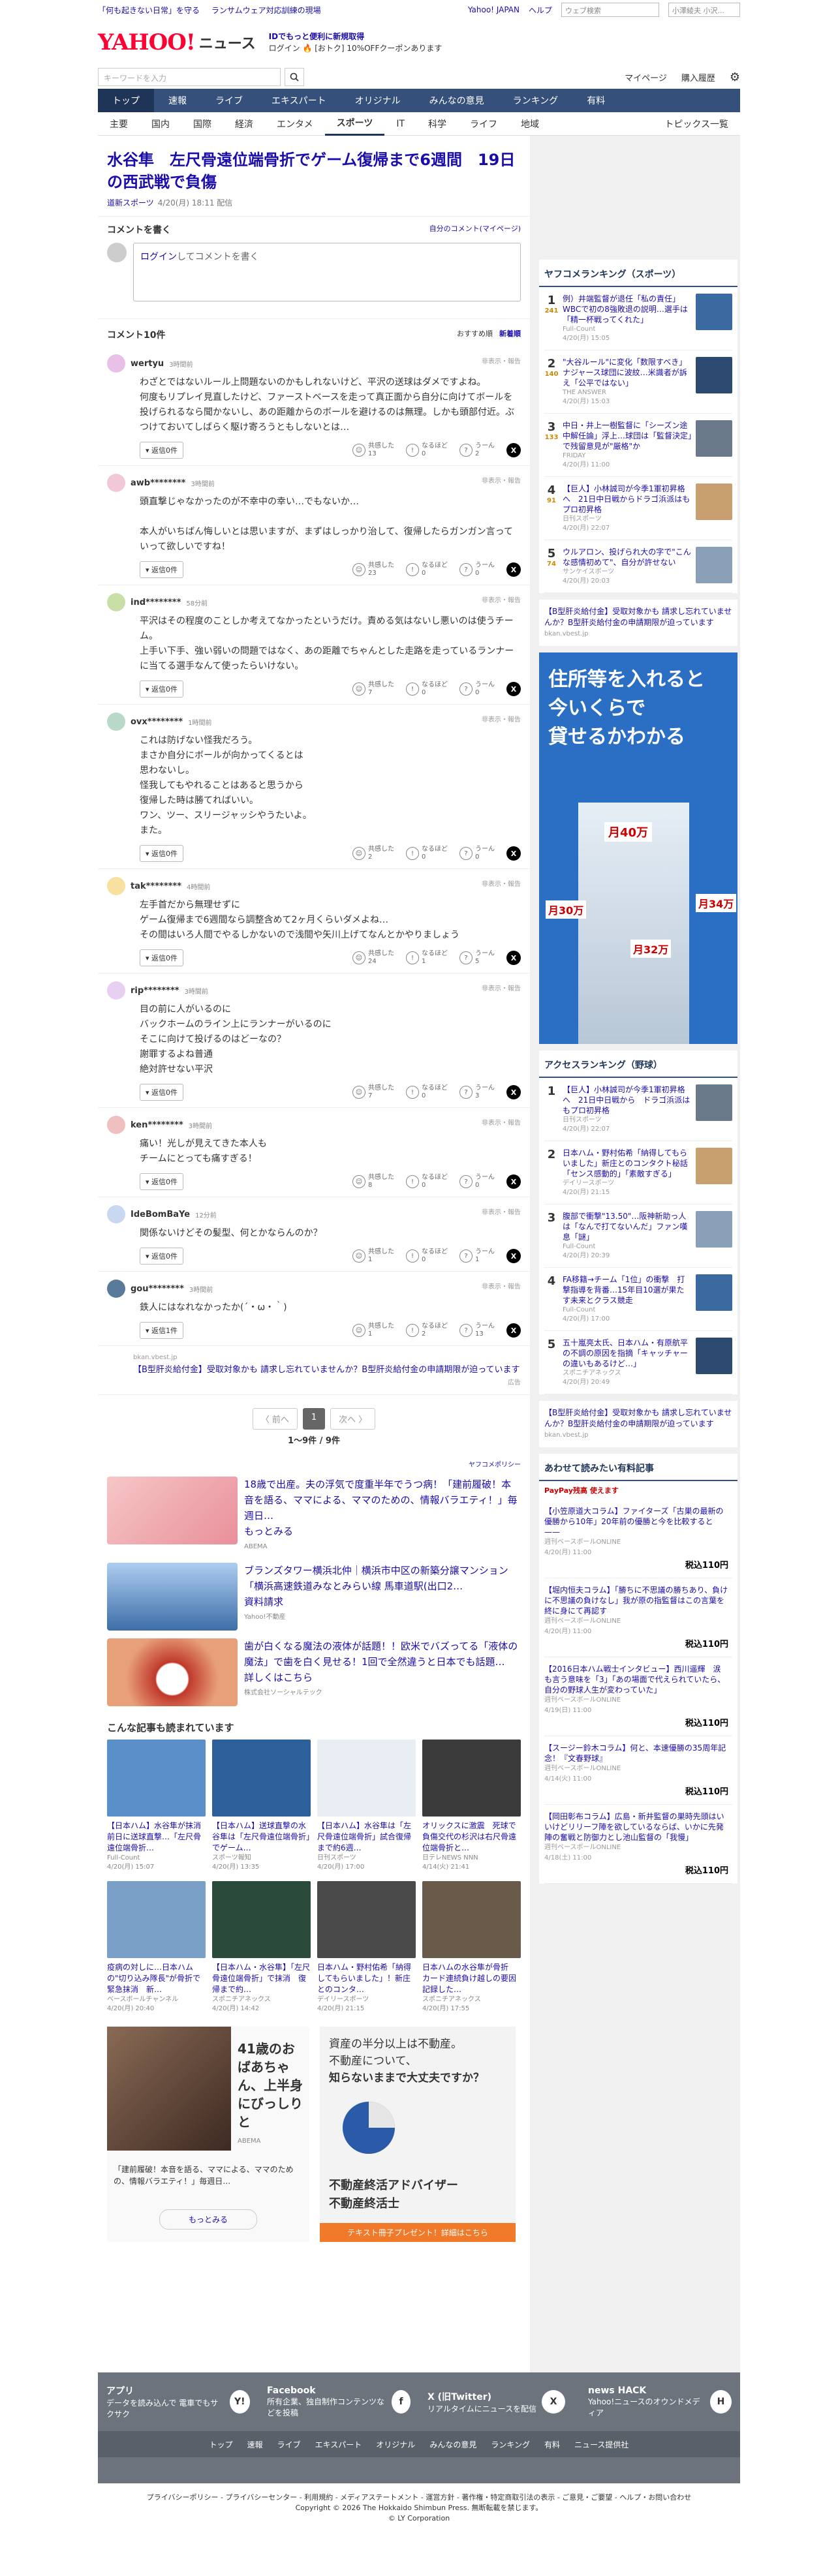  I want to click on nav-ranking: ランキング, so click(536, 100).